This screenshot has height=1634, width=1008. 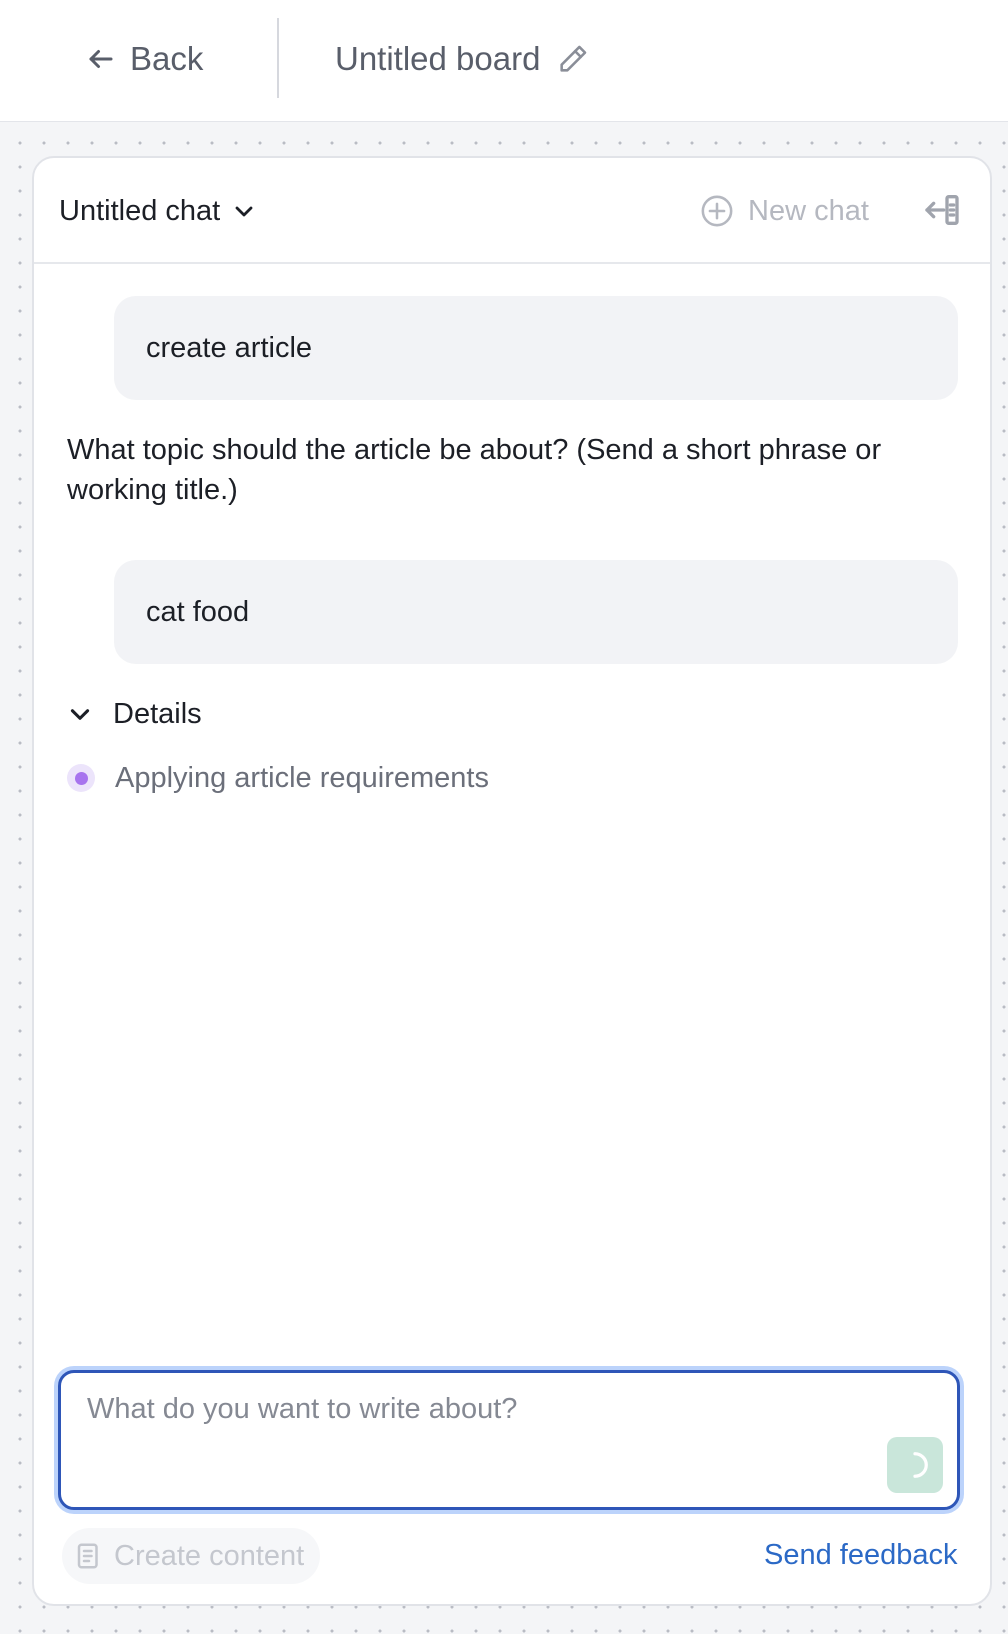 What do you see at coordinates (157, 713) in the screenshot?
I see `details-label: Details` at bounding box center [157, 713].